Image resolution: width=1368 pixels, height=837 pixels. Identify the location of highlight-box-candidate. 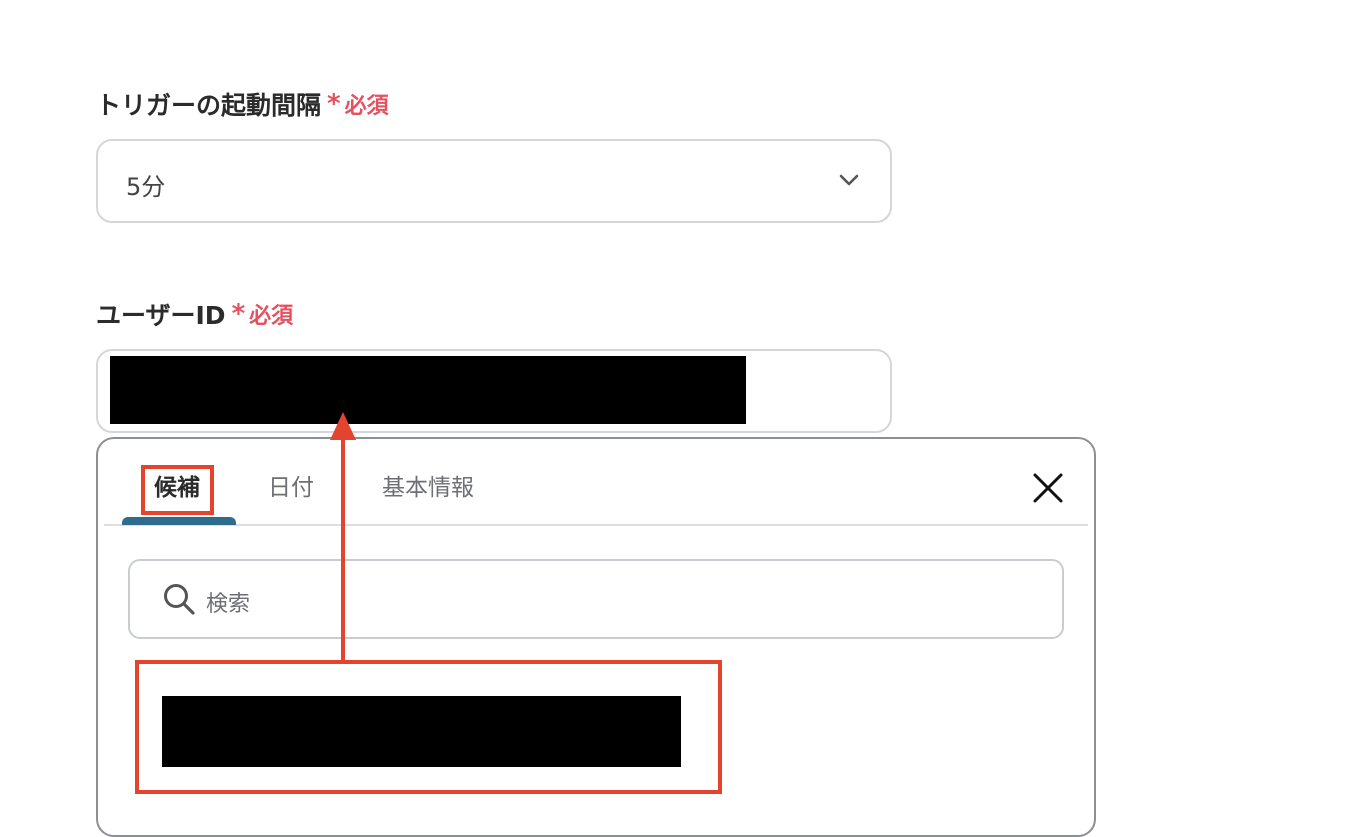
(428, 727).